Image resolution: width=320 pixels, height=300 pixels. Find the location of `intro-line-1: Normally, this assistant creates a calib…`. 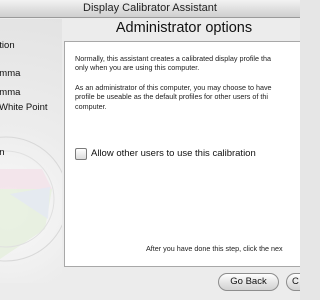

intro-line-1: Normally, this assistant creates a calib… is located at coordinates (173, 58).